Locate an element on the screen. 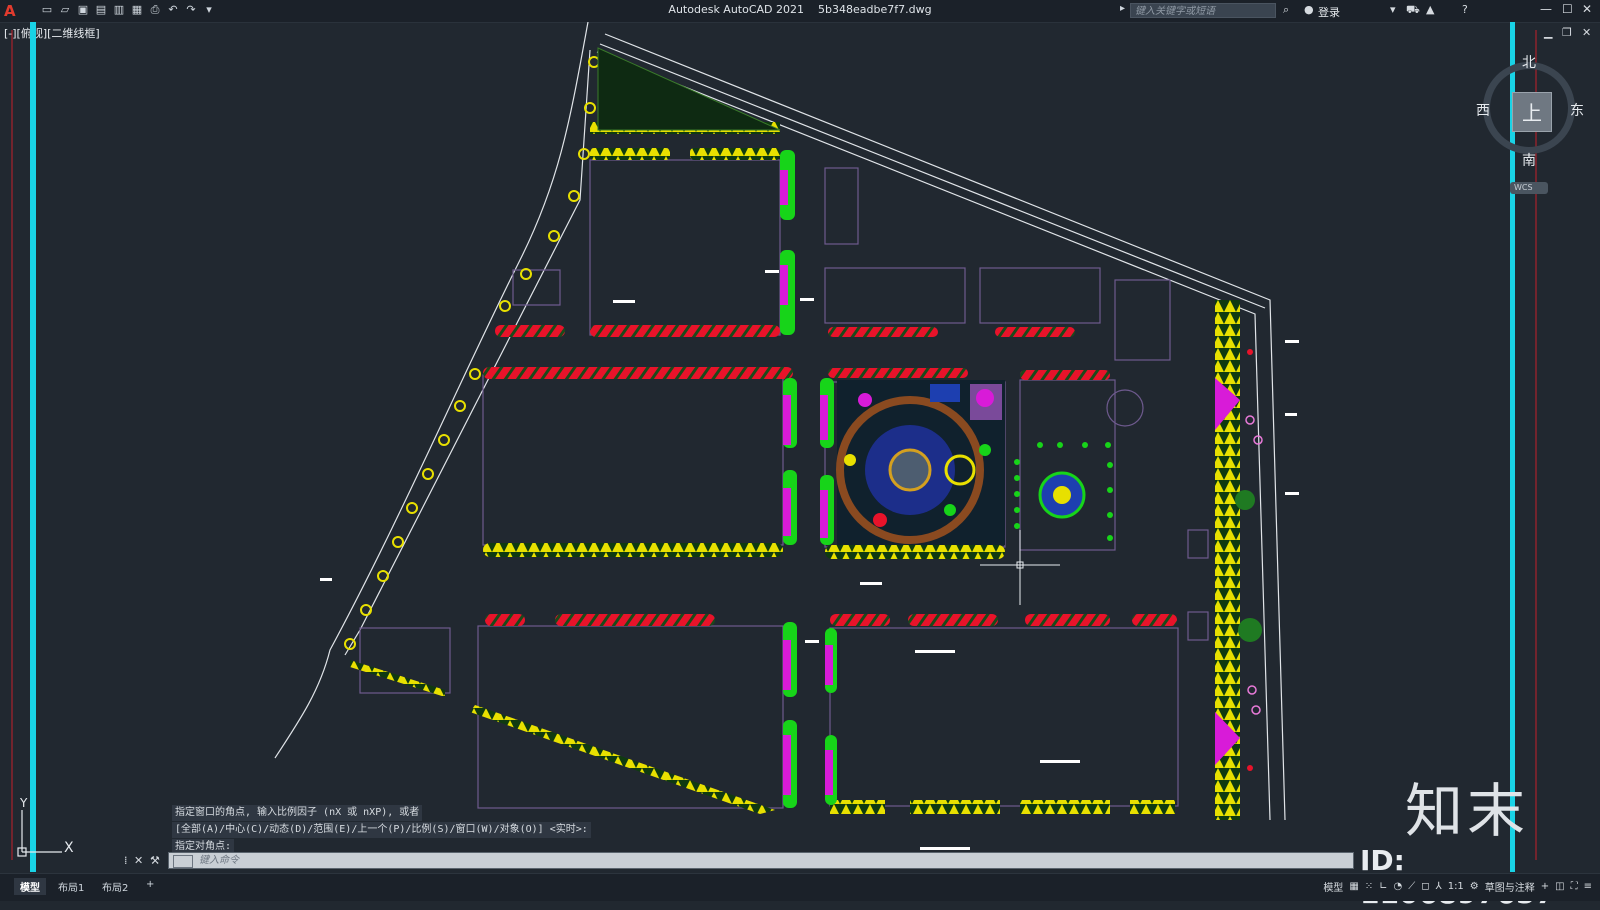 Image resolution: width=1600 pixels, height=910 pixels. app-title: Autodesk AutoCAD 2021 is located at coordinates (736, 9).